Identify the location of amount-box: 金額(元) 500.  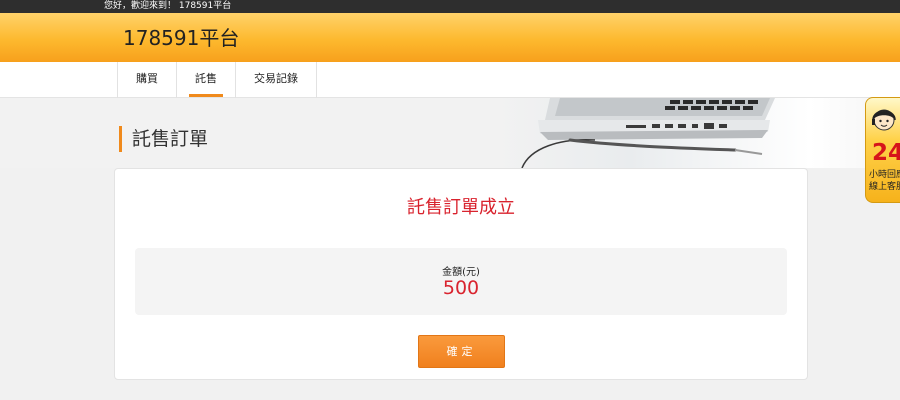
(461, 281).